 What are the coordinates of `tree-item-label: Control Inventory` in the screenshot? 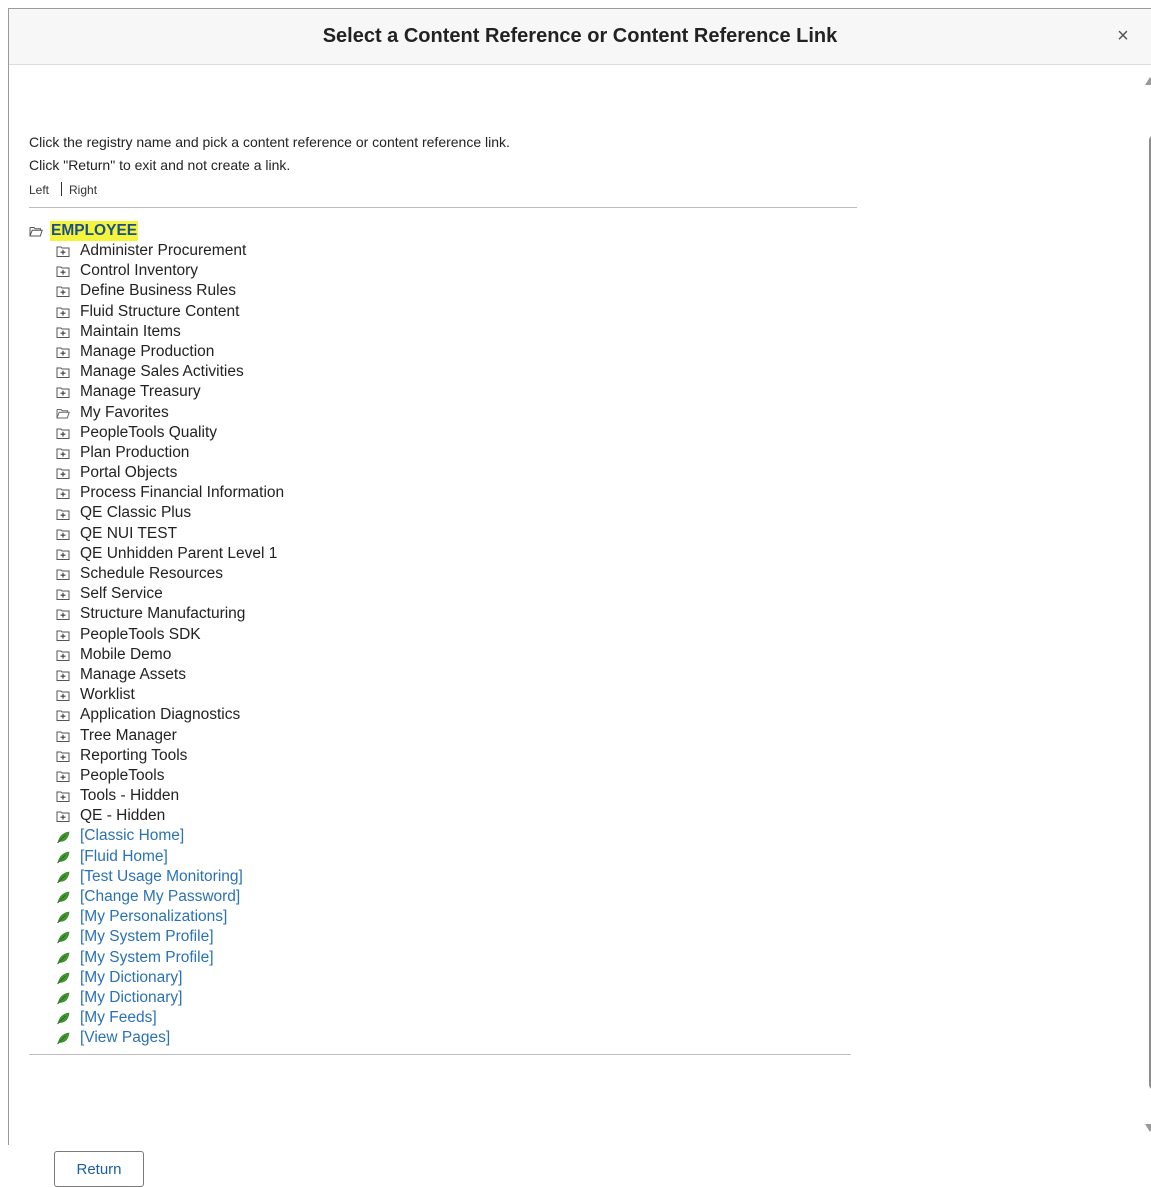 It's located at (139, 271).